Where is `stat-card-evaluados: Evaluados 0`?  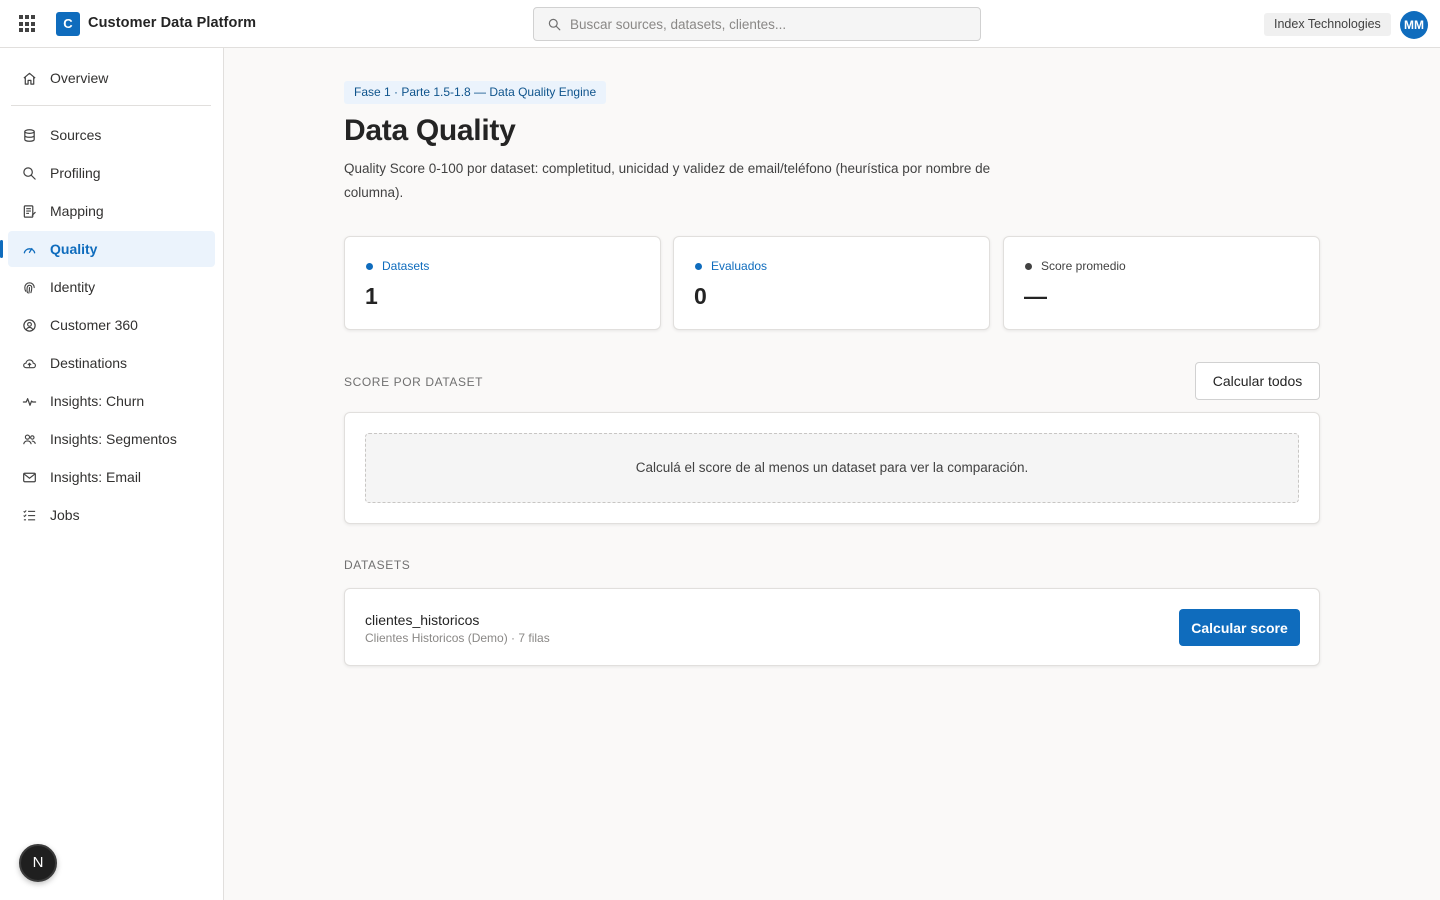 stat-card-evaluados: Evaluados 0 is located at coordinates (831, 283).